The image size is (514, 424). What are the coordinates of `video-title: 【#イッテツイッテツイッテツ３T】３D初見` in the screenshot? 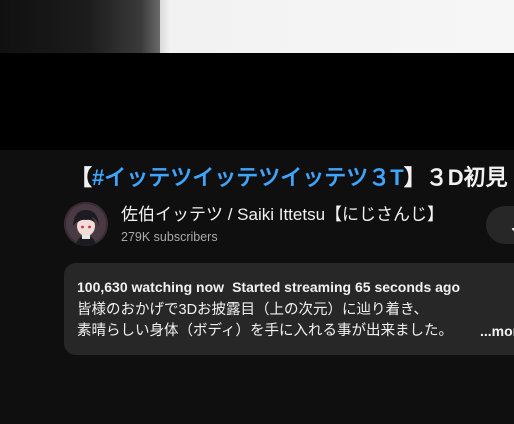 It's located at (292, 178).